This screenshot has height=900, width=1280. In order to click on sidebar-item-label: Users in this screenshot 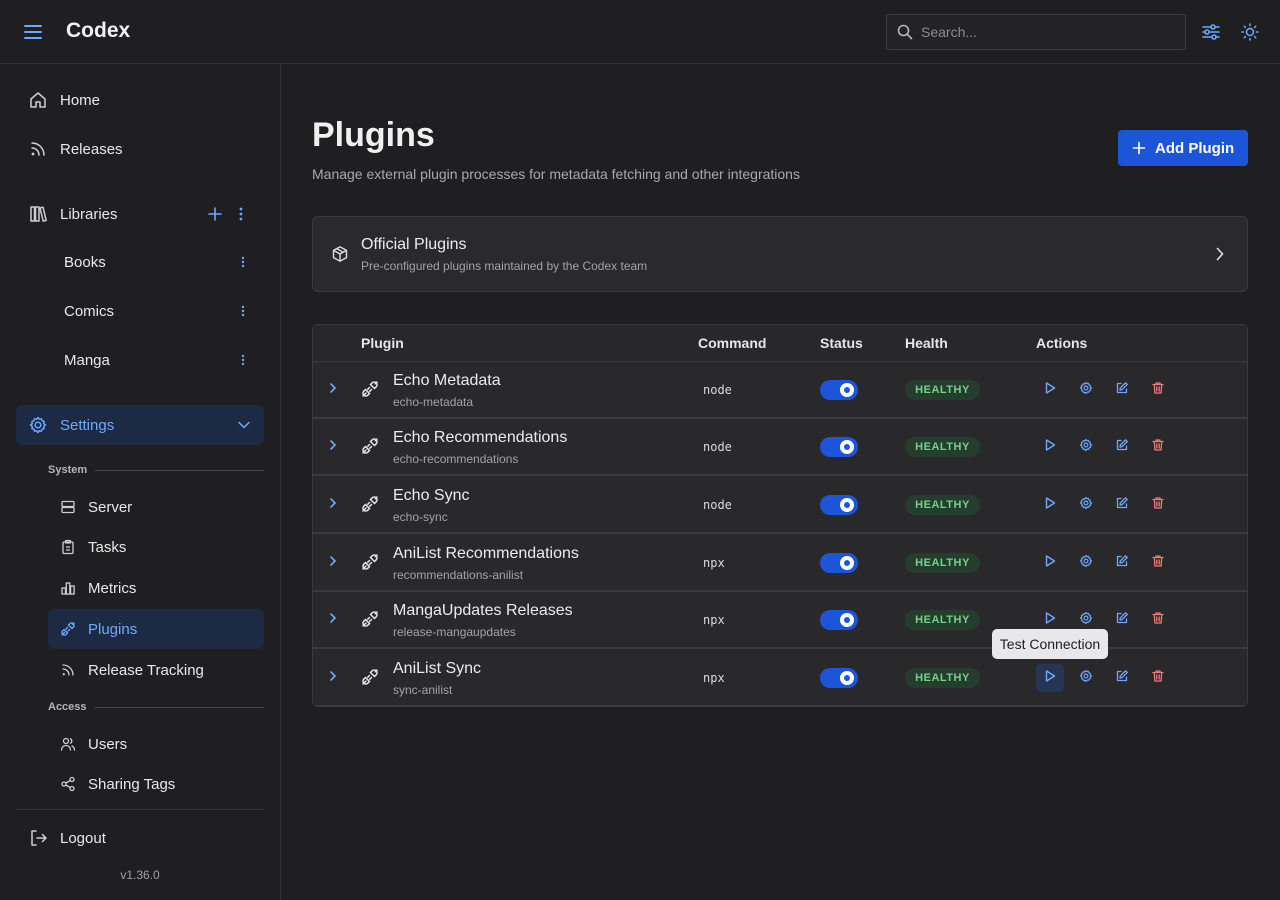, I will do `click(108, 744)`.